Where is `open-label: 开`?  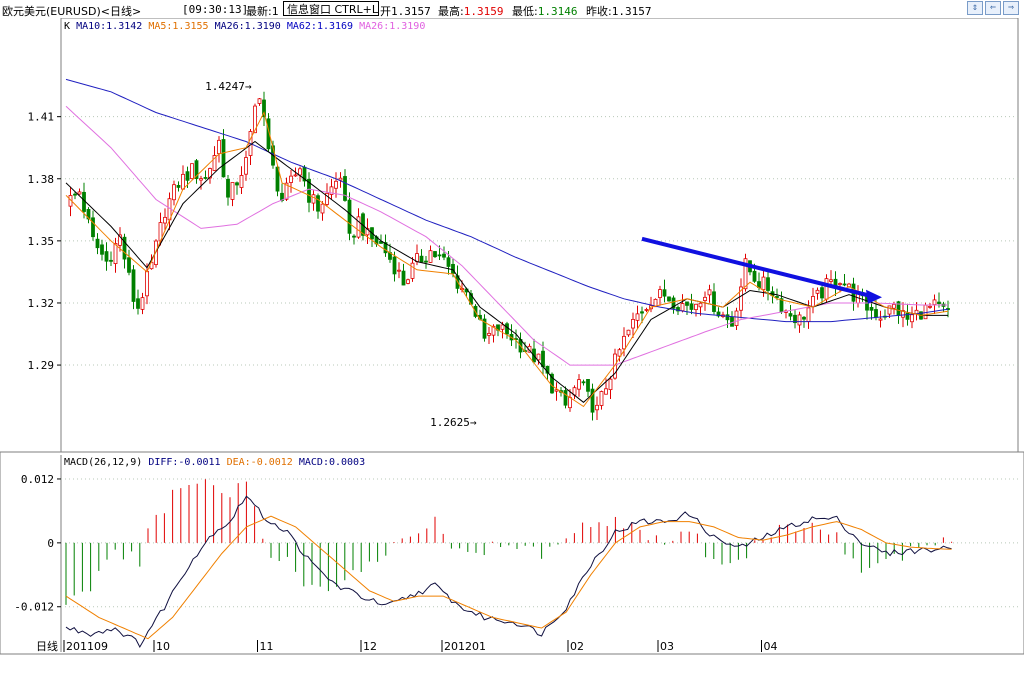
open-label: 开 is located at coordinates (385, 11).